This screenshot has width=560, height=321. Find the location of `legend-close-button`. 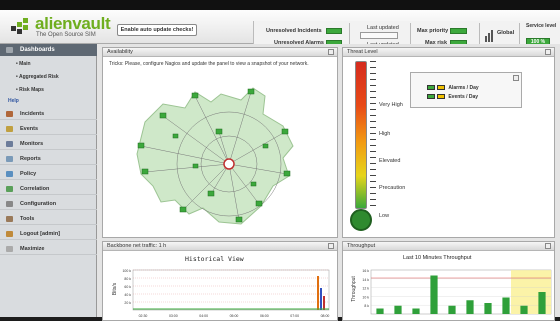

legend-close-button is located at coordinates (516, 78).